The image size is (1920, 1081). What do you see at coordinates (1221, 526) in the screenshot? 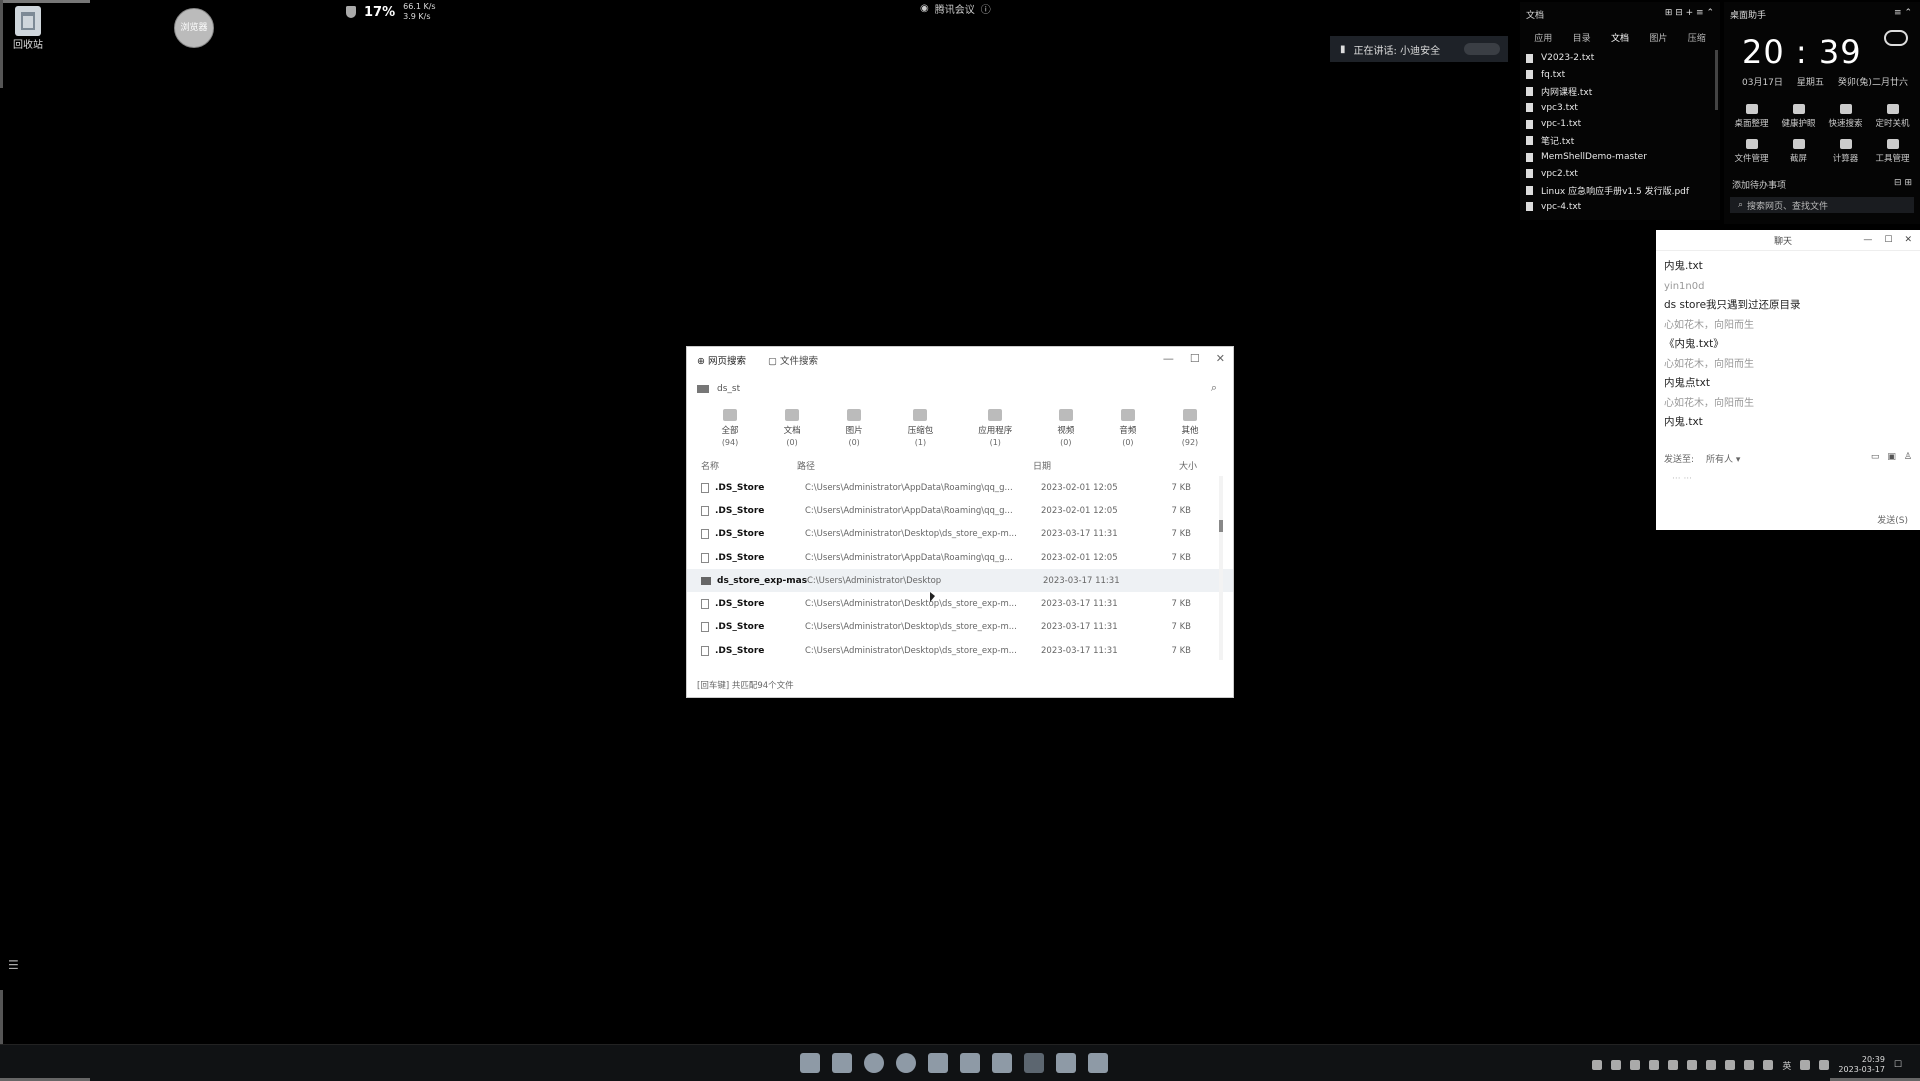
I see `scrollbar-thumb` at bounding box center [1221, 526].